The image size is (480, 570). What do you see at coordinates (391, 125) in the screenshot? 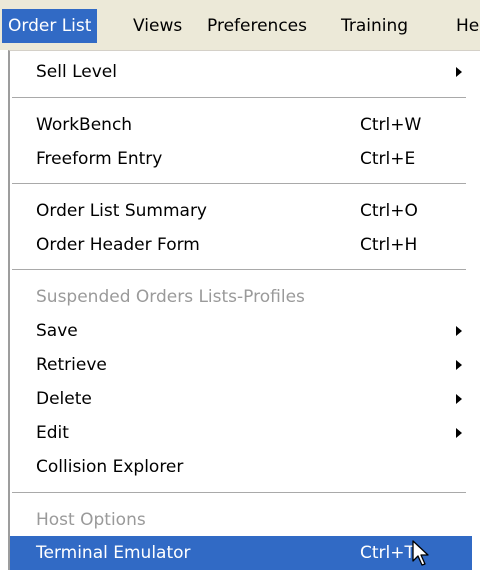
I see `menu-item-shortcut: Ctrl+W` at bounding box center [391, 125].